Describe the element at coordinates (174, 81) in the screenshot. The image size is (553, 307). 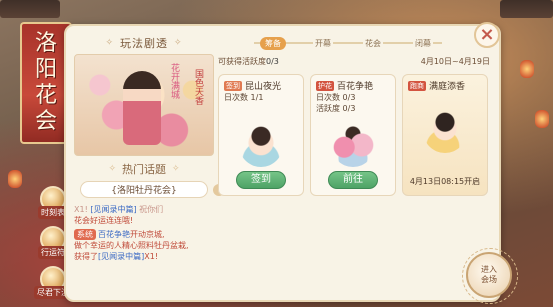
I see `artwork-stamp: 花开满城` at that location.